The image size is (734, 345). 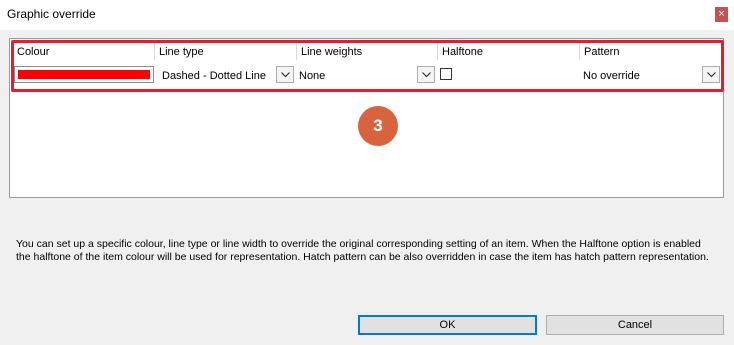 What do you see at coordinates (367, 66) in the screenshot?
I see `annotation-highlight-box` at bounding box center [367, 66].